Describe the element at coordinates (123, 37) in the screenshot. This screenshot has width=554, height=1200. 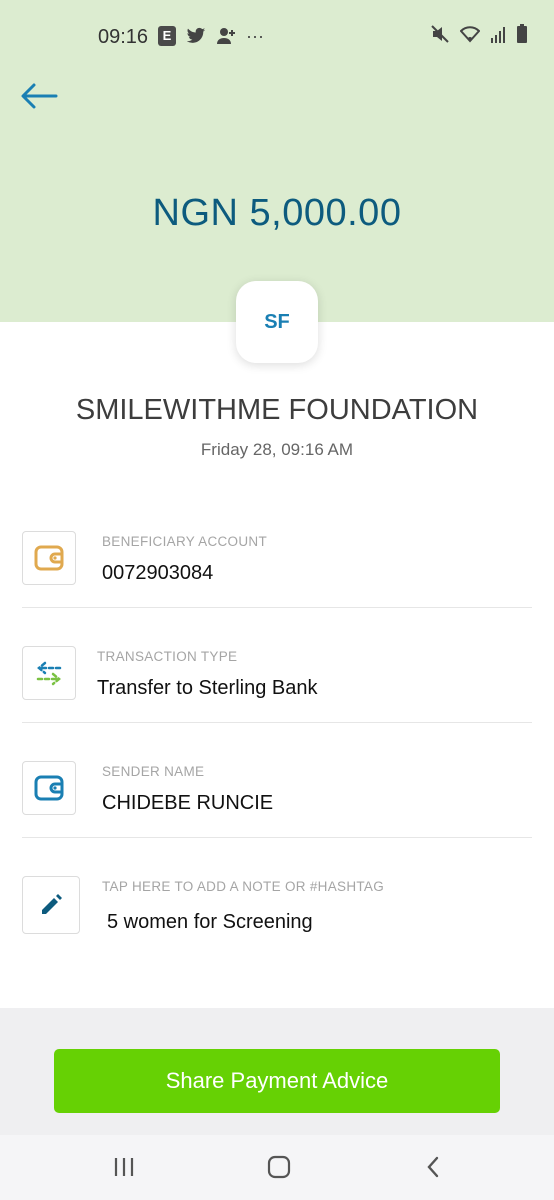
I see `status-time: 09:16` at that location.